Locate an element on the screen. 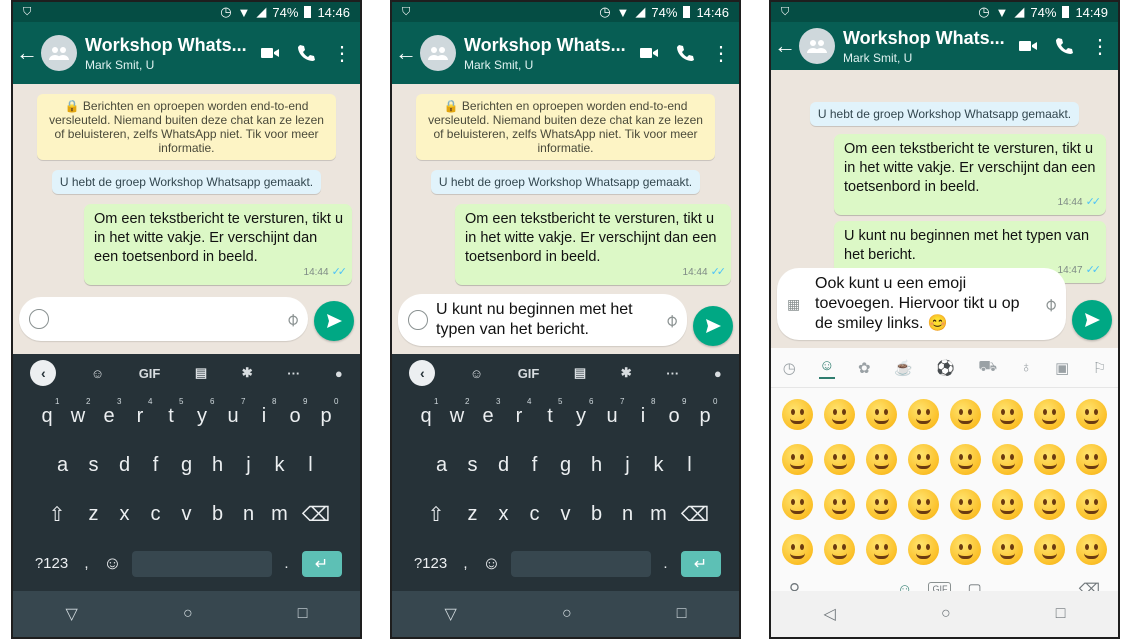 This screenshot has width=1126, height=639. comma-key: , is located at coordinates (466, 563).